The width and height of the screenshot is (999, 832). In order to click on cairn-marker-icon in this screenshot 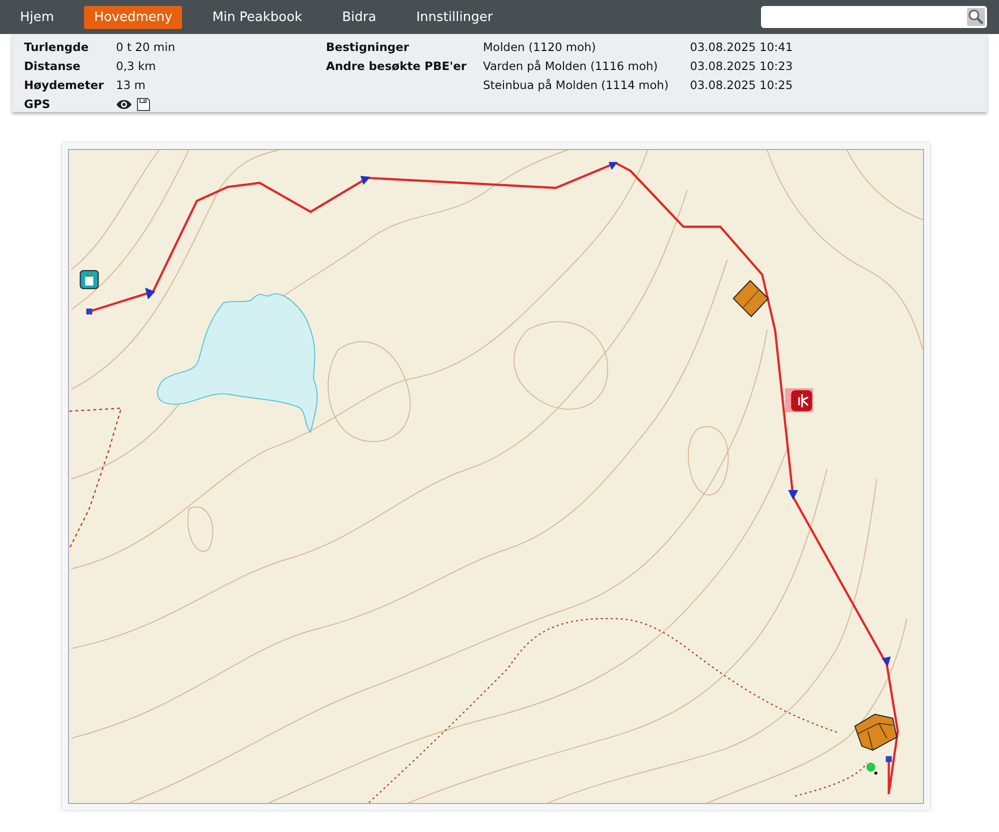, I will do `click(750, 299)`.